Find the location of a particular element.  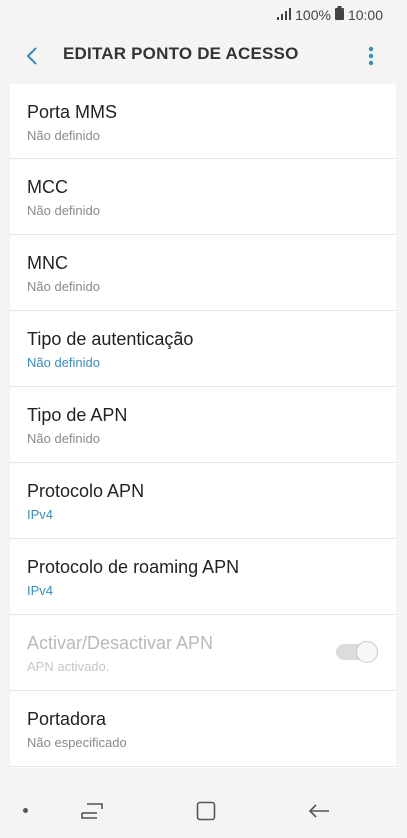

app-bar: EDITAR PONTO DE ACESSO is located at coordinates (203, 56).